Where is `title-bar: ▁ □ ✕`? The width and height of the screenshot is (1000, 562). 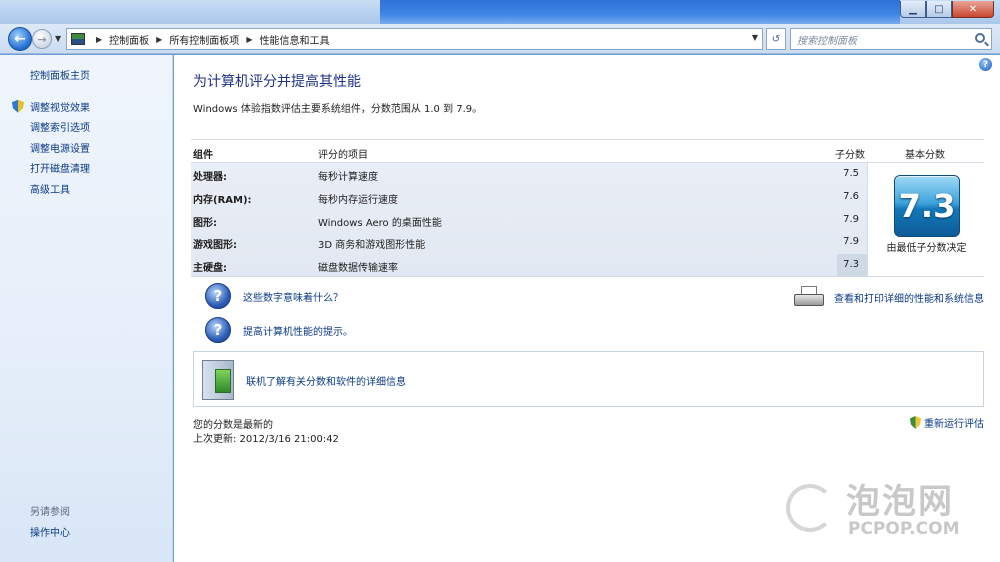
title-bar: ▁ □ ✕ is located at coordinates (500, 12).